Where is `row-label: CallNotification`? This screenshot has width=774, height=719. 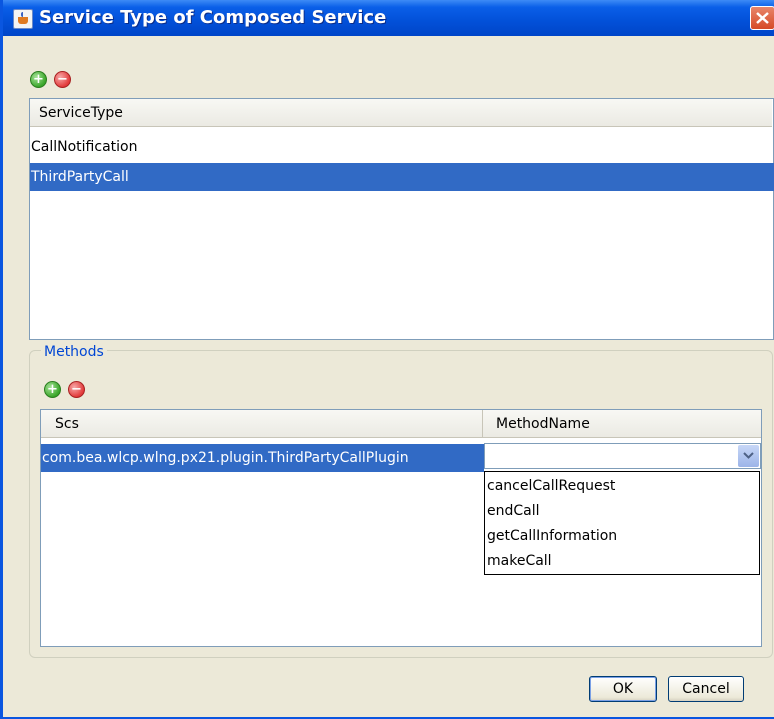 row-label: CallNotification is located at coordinates (84, 147).